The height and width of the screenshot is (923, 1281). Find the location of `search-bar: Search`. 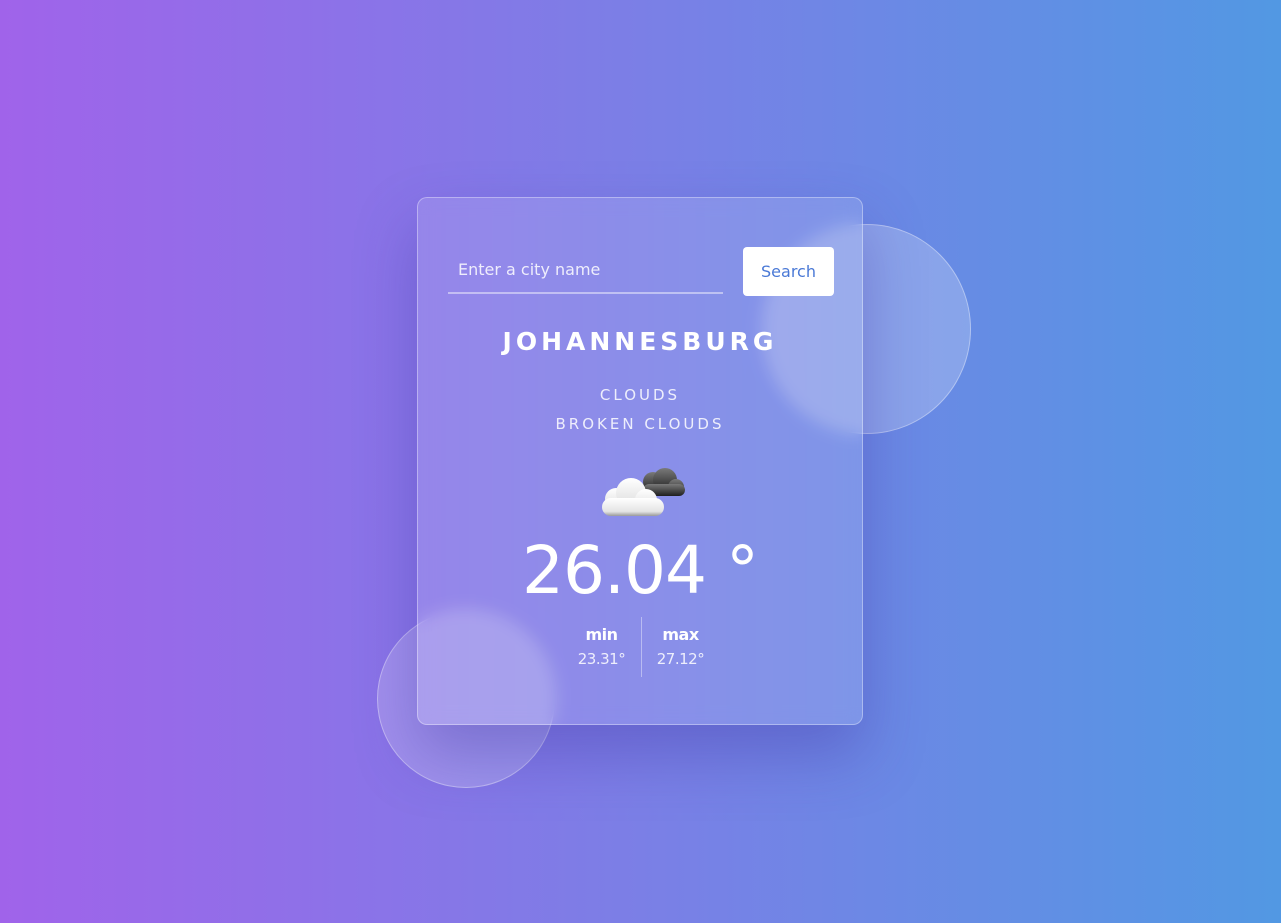

search-bar: Search is located at coordinates (641, 271).